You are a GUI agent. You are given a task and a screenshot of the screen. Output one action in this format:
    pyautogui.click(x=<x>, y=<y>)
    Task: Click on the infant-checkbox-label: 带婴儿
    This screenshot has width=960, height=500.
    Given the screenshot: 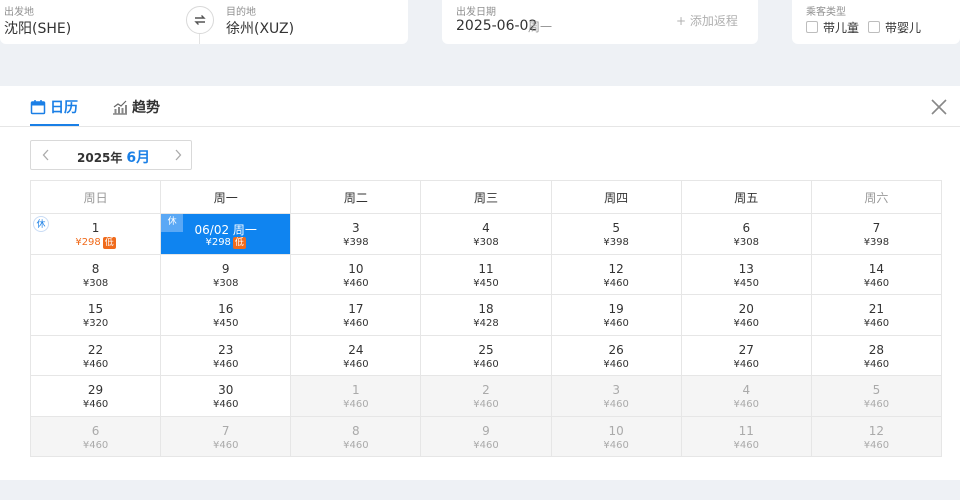 What is the action you would take?
    pyautogui.click(x=903, y=27)
    